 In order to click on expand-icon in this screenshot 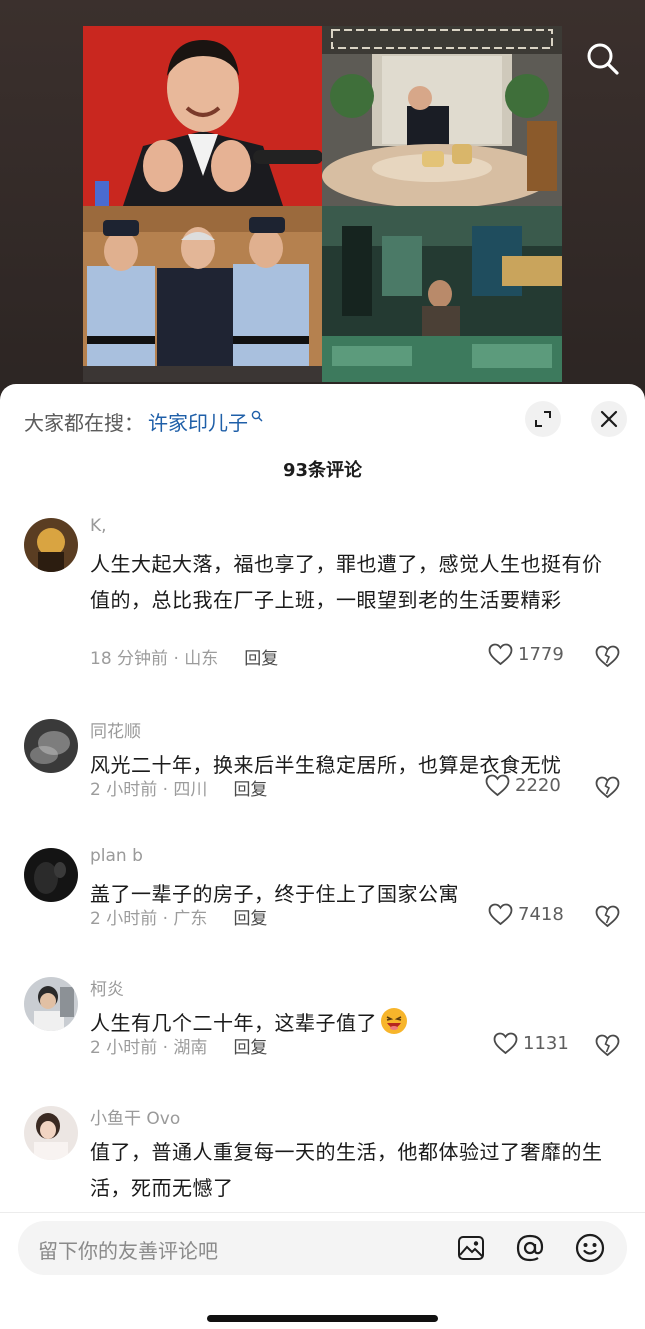, I will do `click(543, 419)`.